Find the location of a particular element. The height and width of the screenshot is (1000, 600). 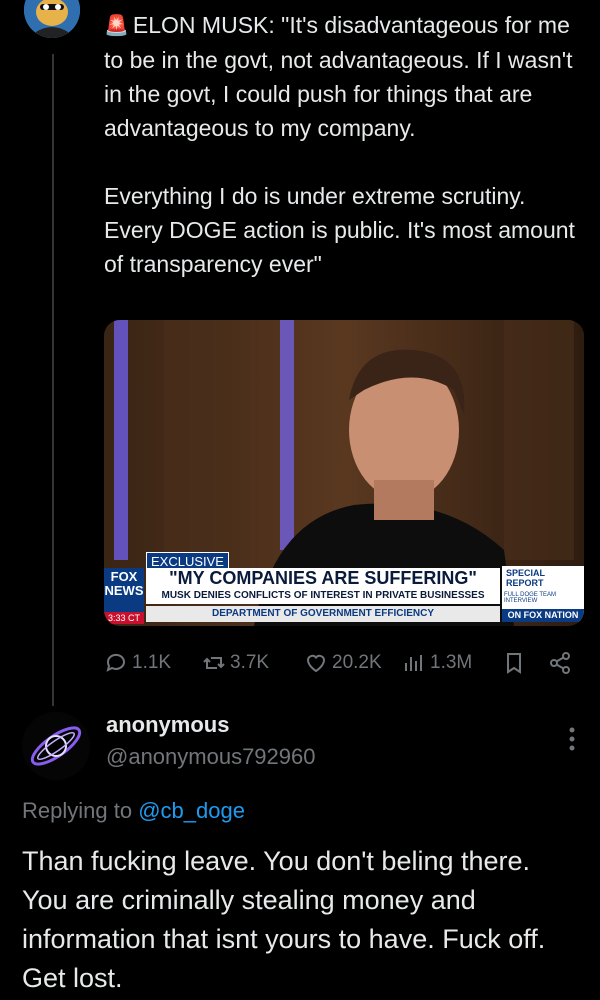

network-bottom-label: NEWS is located at coordinates (124, 590).